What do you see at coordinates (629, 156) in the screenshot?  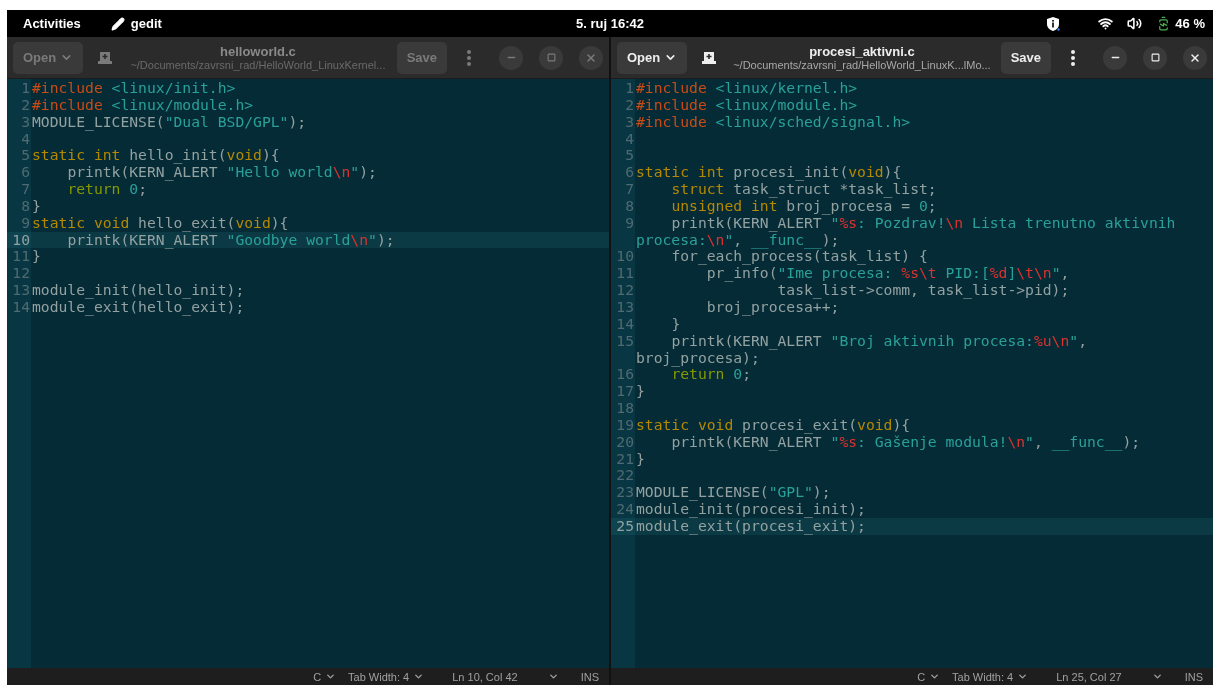 I see `line-number: 5` at bounding box center [629, 156].